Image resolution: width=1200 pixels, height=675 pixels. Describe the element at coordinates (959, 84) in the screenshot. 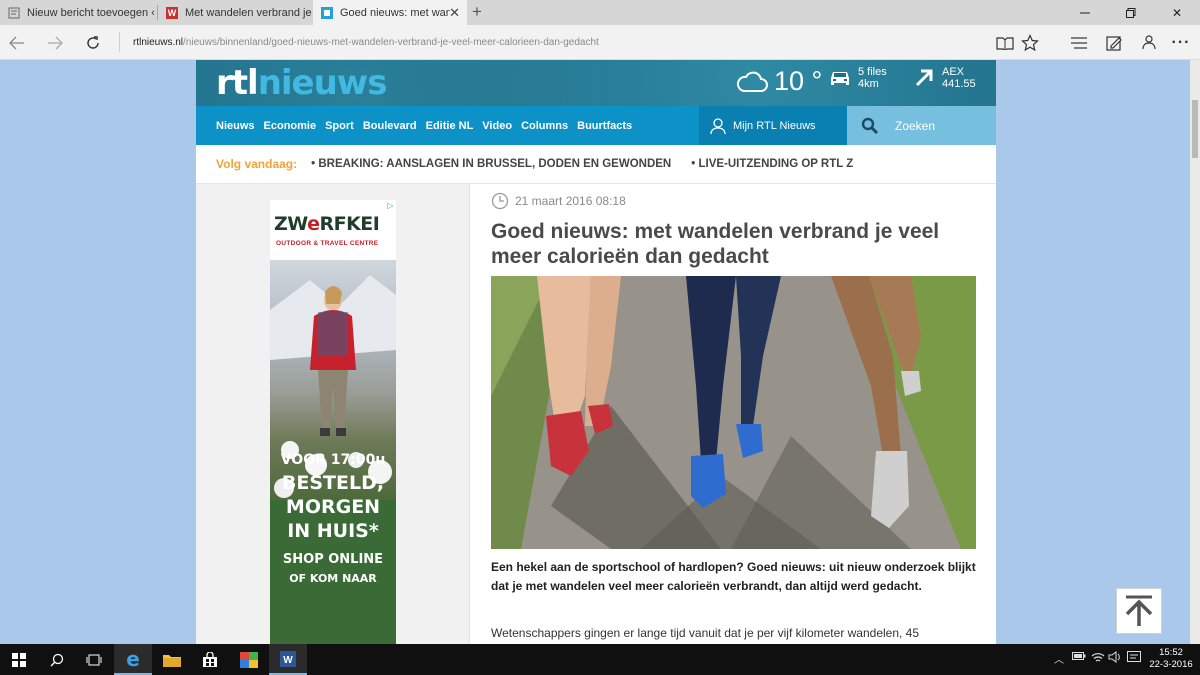

I see `aex-value: 441.55` at that location.